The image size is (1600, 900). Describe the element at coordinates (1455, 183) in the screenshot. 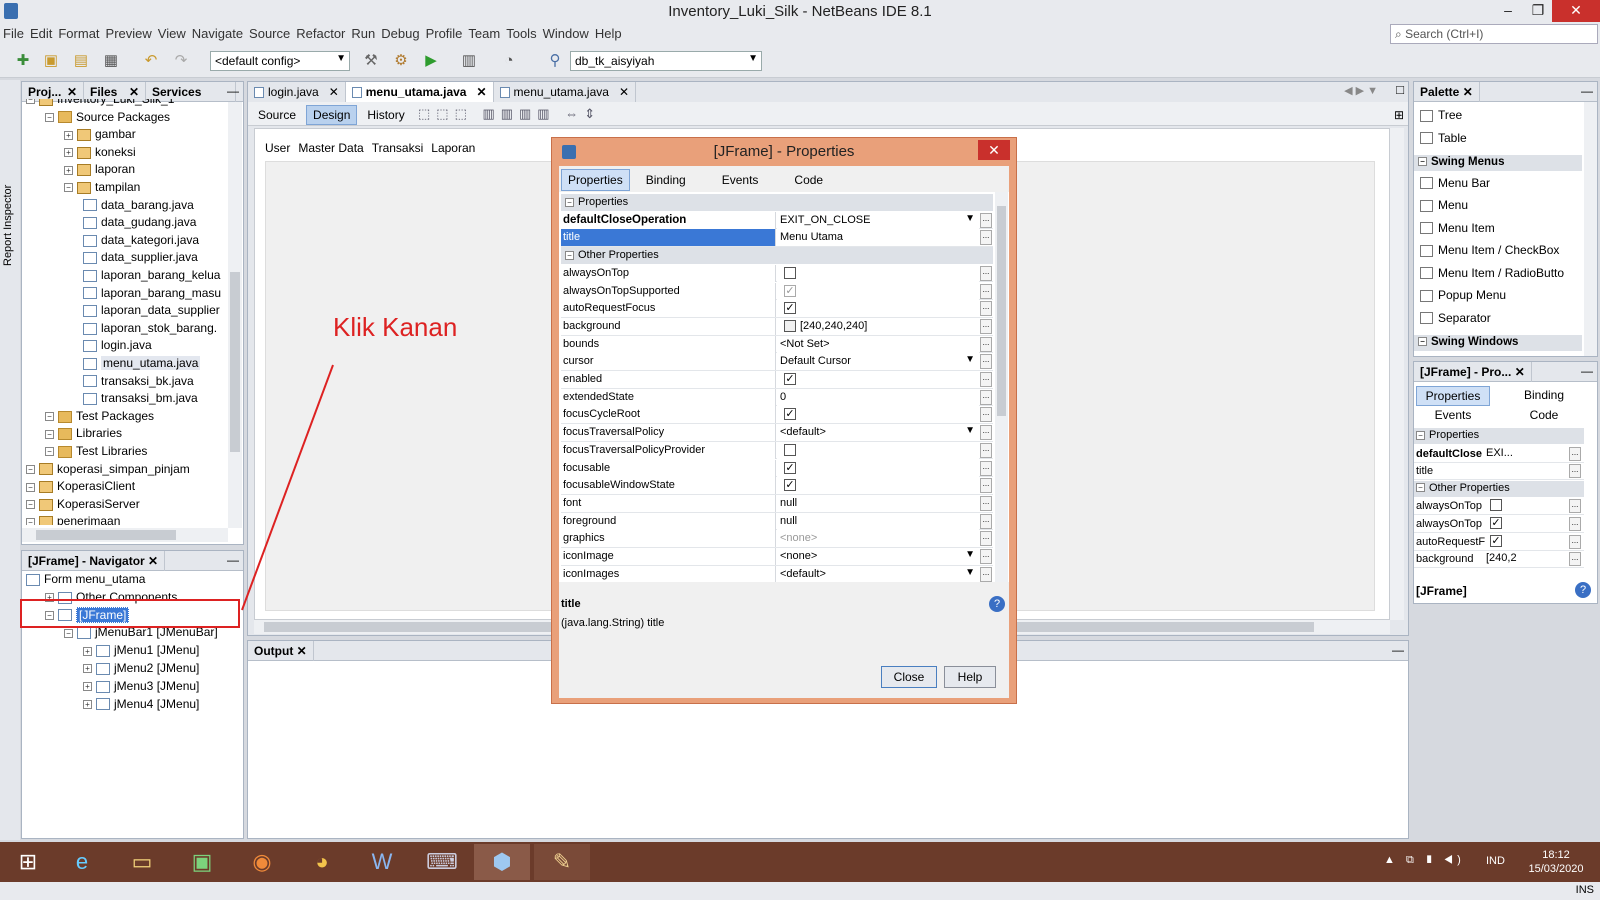

I see `palette-item: Menu Bar` at that location.